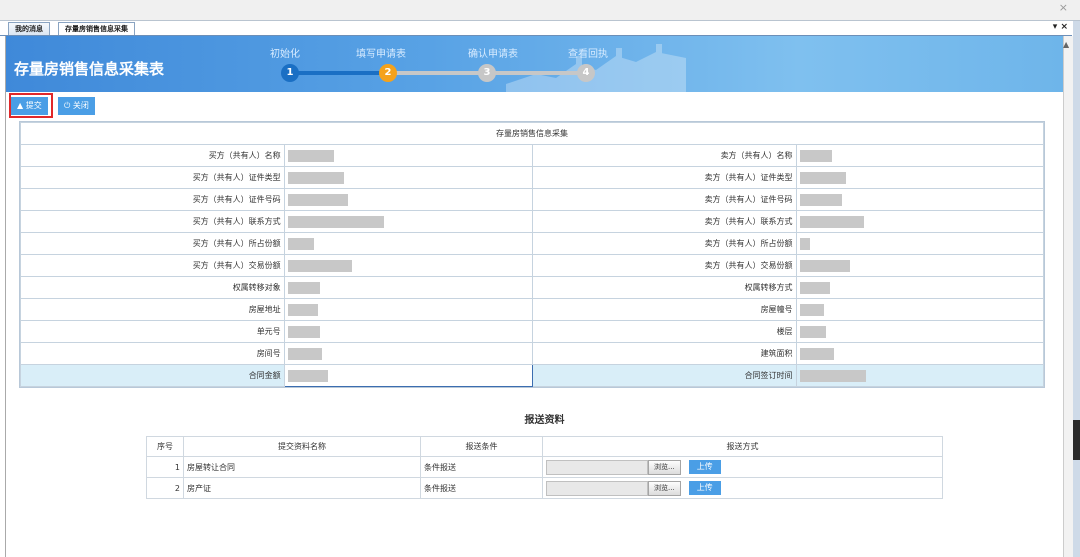 This screenshot has width=1080, height=557. I want to click on window-edge, so click(1076, 278).